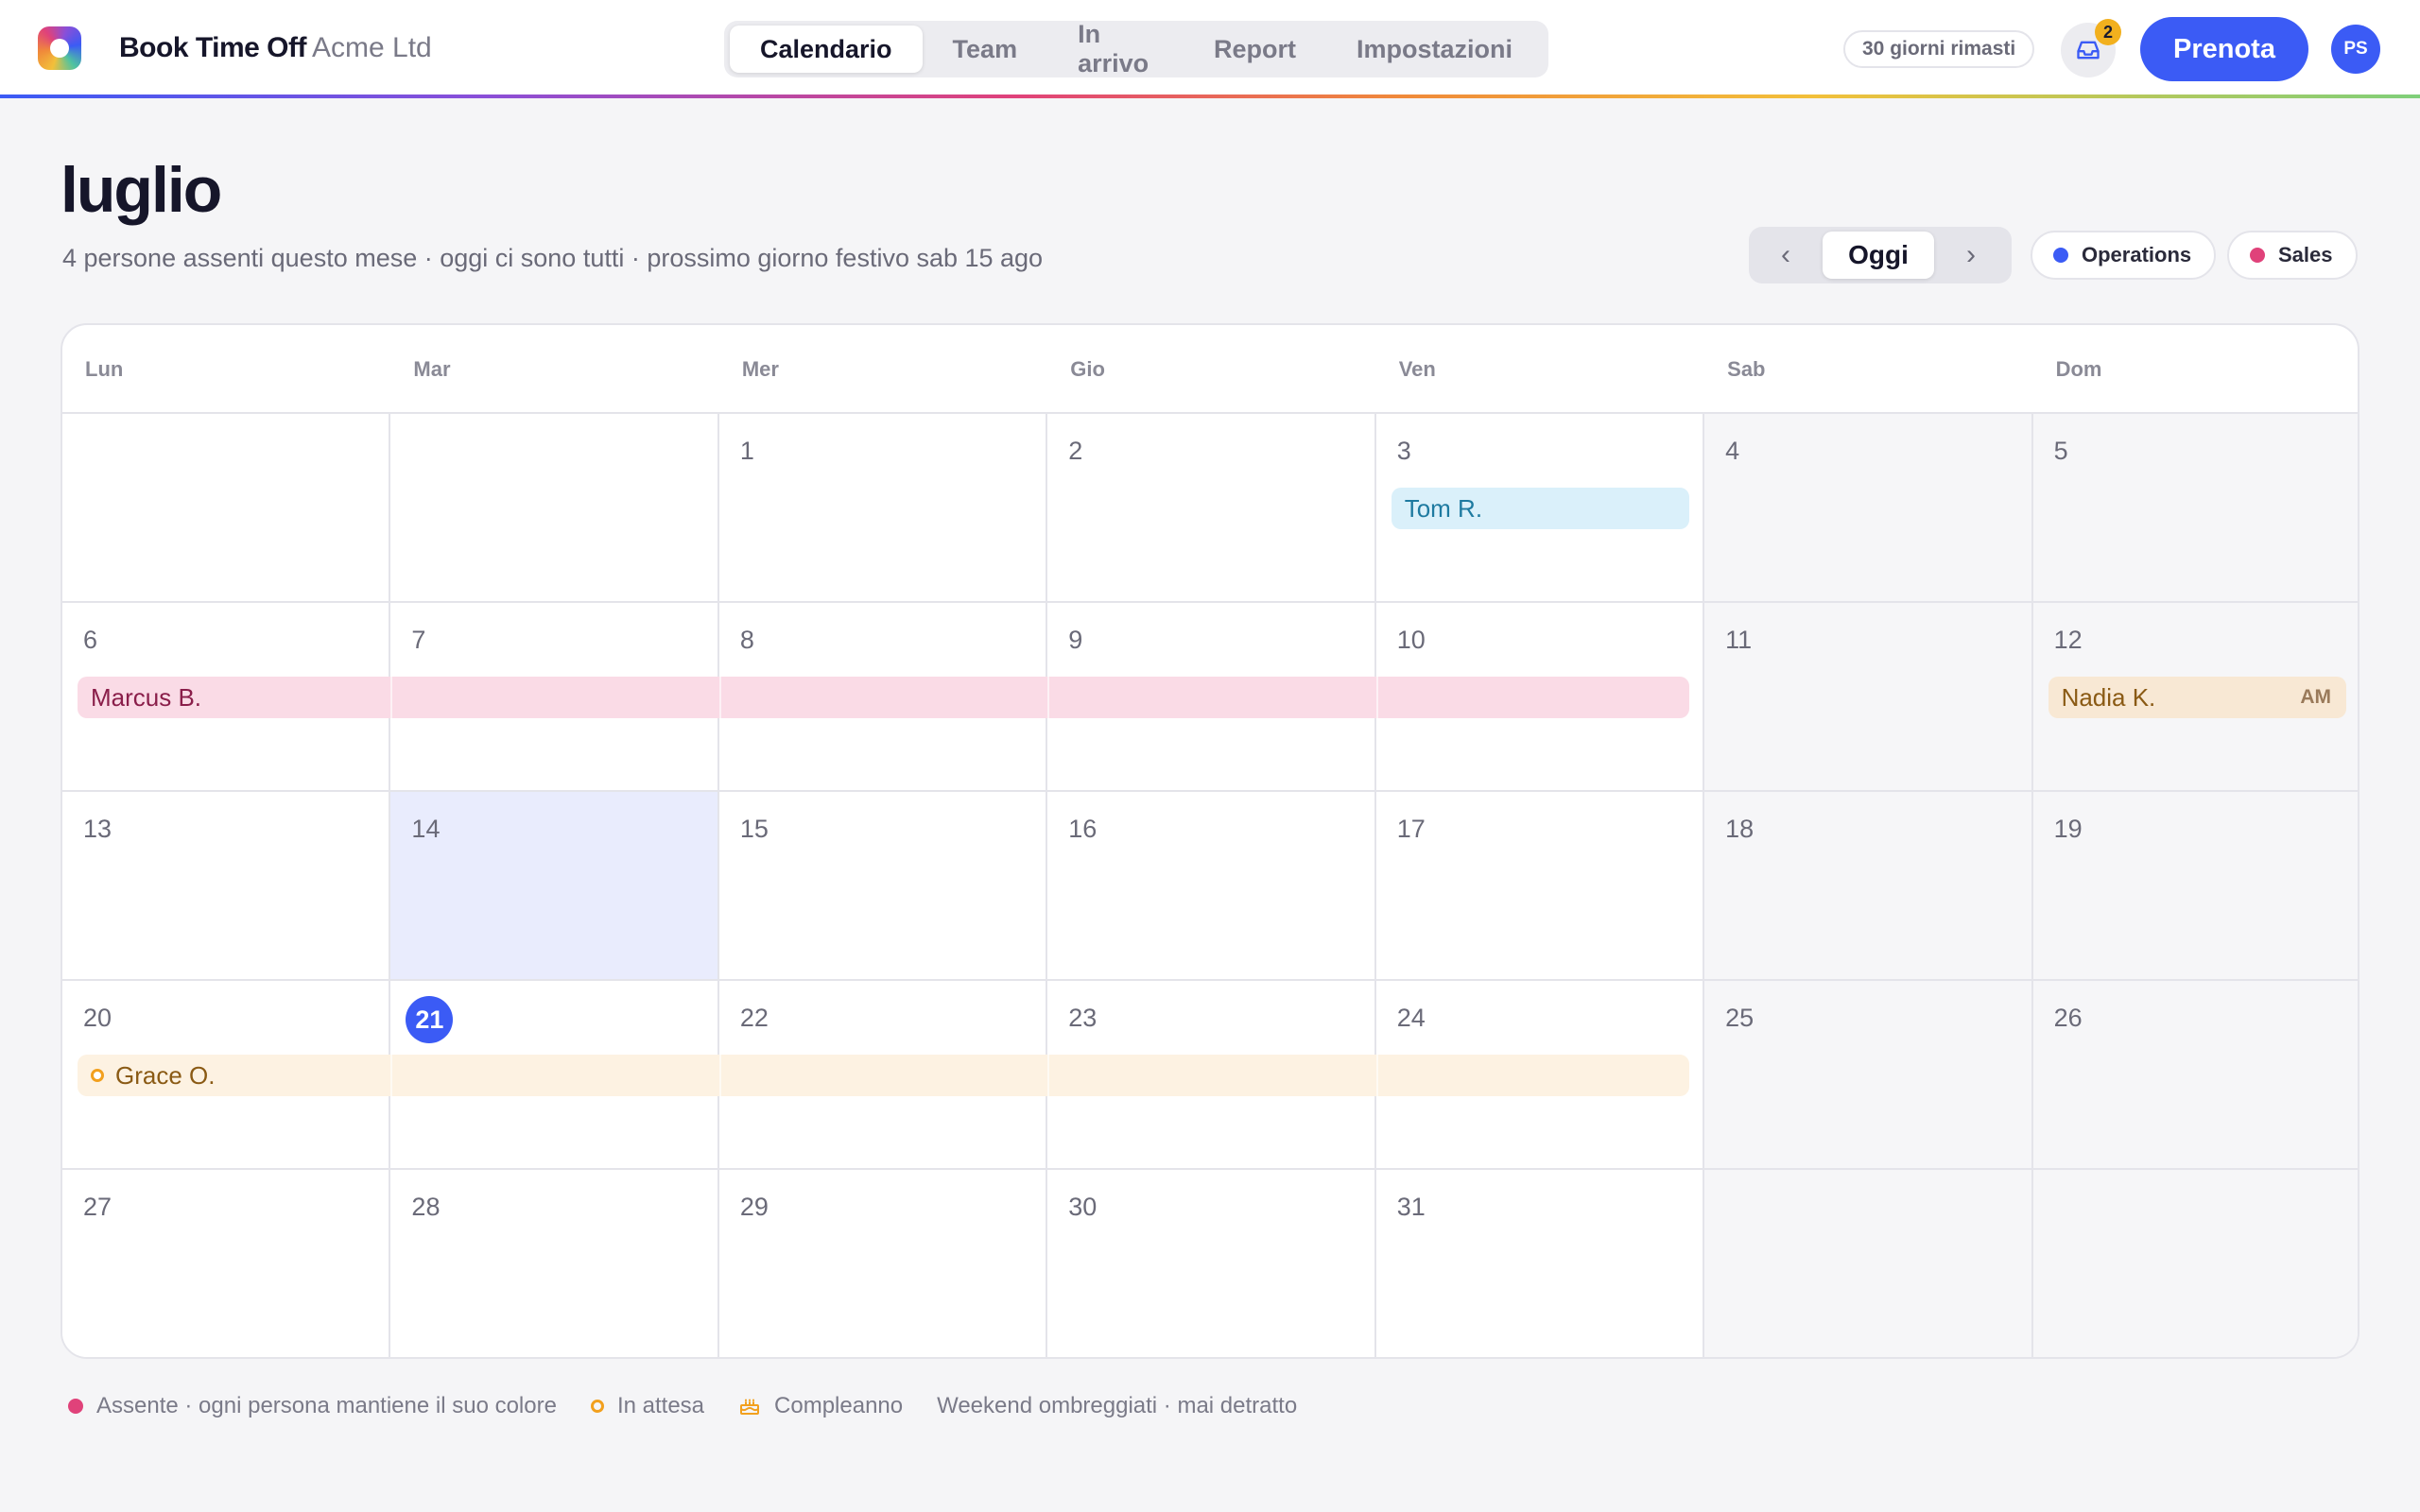 This screenshot has height=1512, width=2420. What do you see at coordinates (754, 829) in the screenshot?
I see `day-number: 15` at bounding box center [754, 829].